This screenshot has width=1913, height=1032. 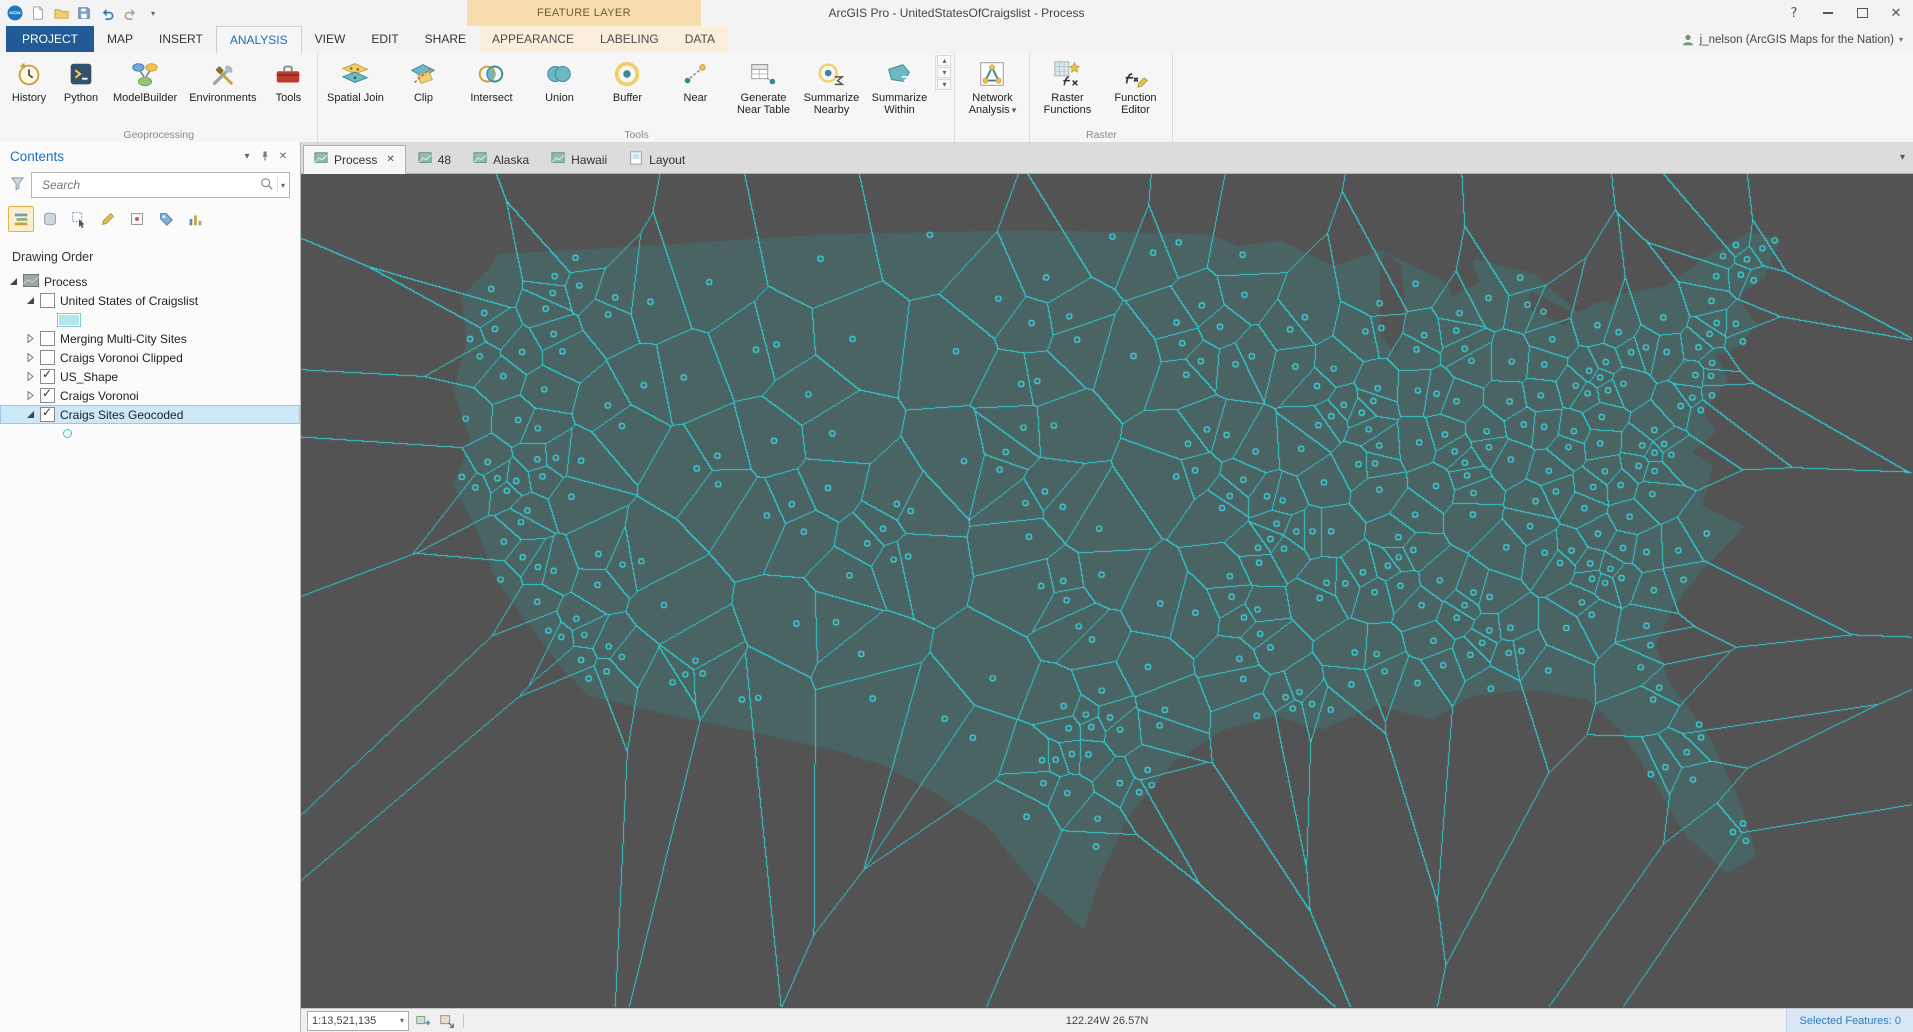 What do you see at coordinates (447, 1021) in the screenshot?
I see `locate-icon` at bounding box center [447, 1021].